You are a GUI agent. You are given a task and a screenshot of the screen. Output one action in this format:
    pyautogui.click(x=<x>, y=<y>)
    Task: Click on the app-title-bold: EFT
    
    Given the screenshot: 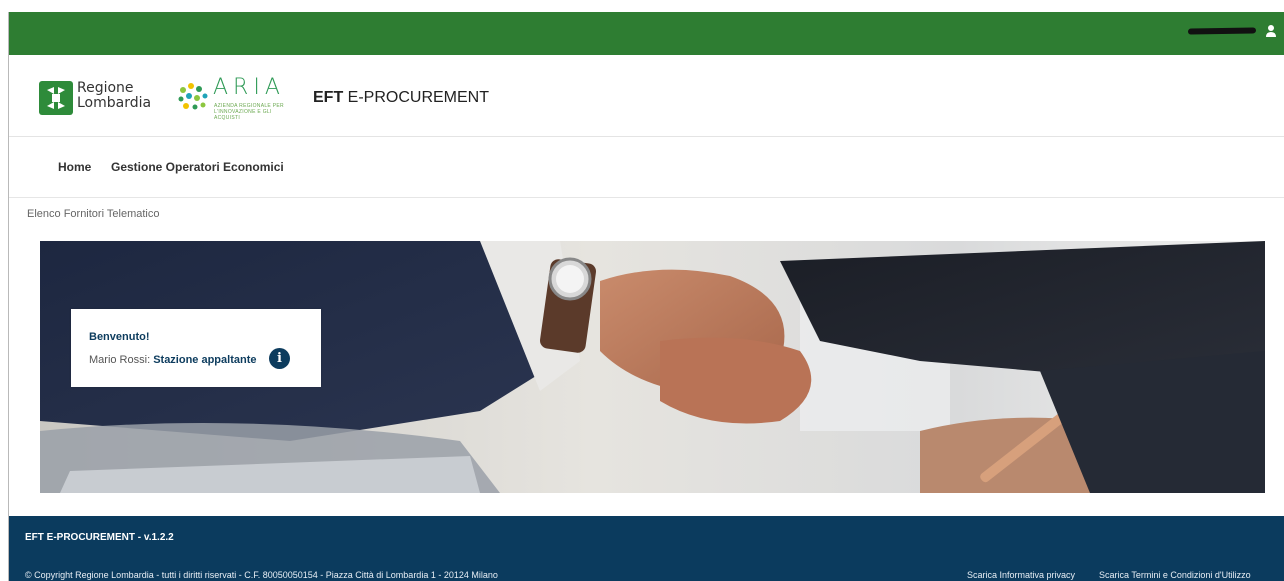 What is the action you would take?
    pyautogui.click(x=328, y=97)
    